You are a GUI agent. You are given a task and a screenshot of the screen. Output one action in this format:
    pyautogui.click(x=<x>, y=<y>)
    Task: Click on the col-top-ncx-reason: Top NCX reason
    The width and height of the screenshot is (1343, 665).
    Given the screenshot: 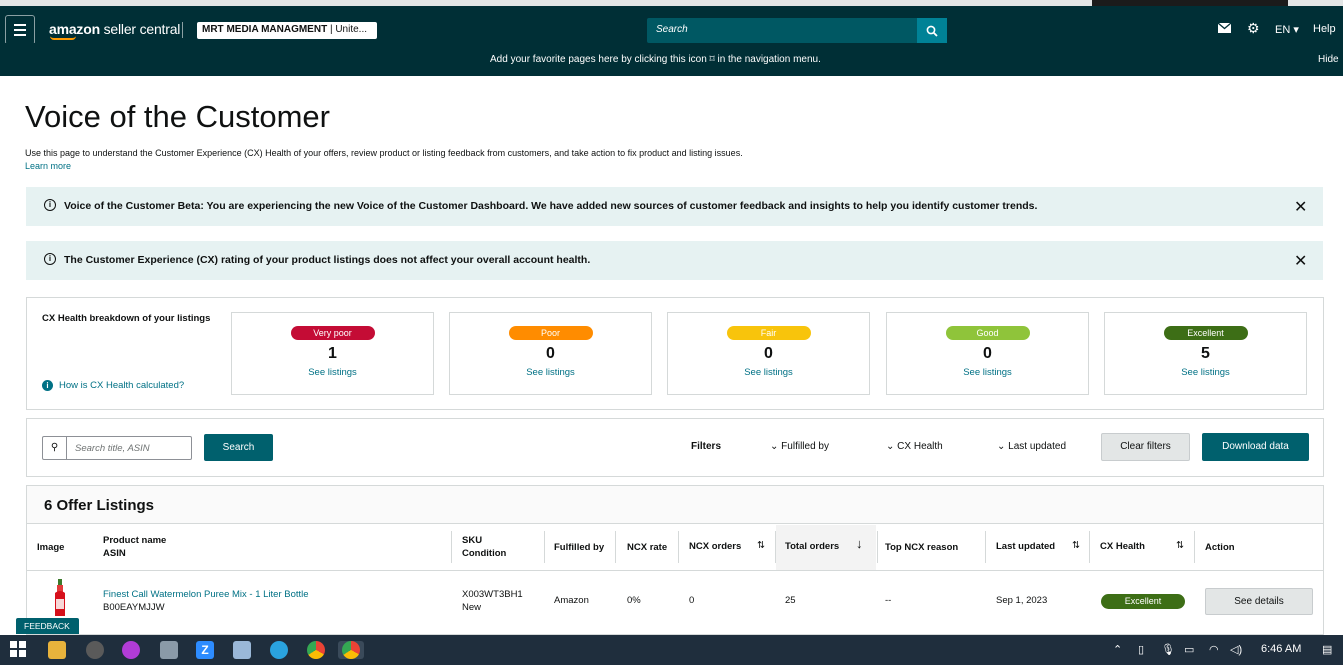 What is the action you would take?
    pyautogui.click(x=922, y=547)
    